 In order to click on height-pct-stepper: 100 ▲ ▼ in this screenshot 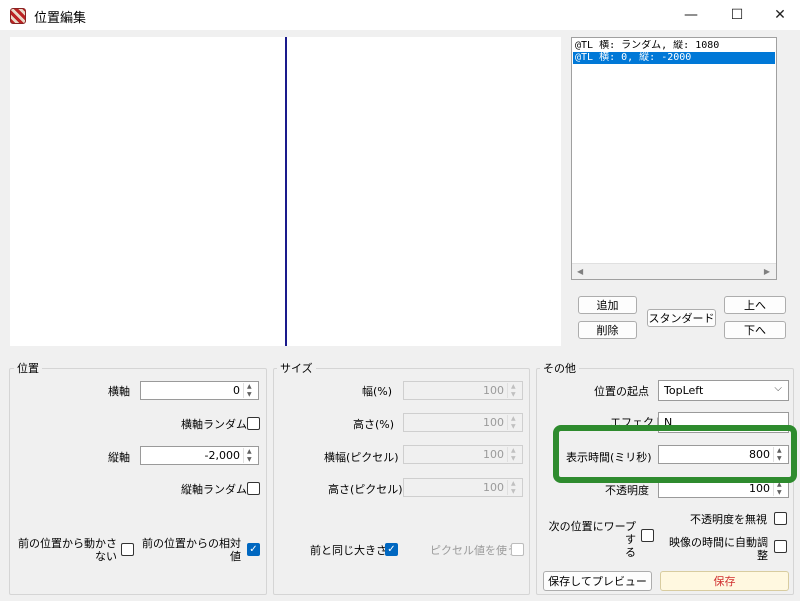, I will do `click(463, 422)`.